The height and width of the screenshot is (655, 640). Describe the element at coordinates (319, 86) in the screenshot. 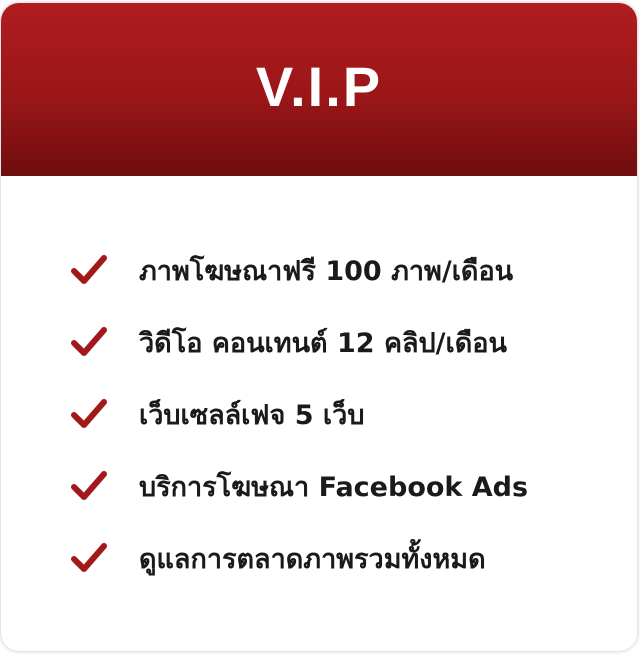

I see `card-title: V.I.P` at that location.